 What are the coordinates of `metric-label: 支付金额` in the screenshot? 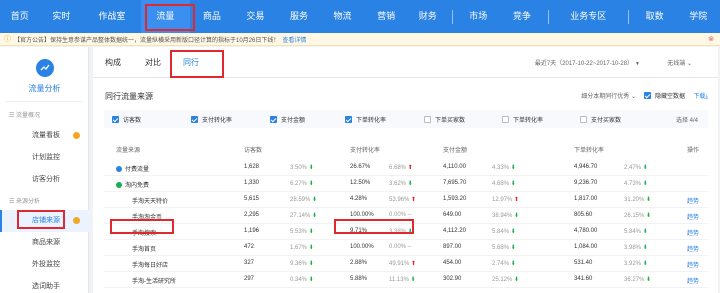 It's located at (293, 121).